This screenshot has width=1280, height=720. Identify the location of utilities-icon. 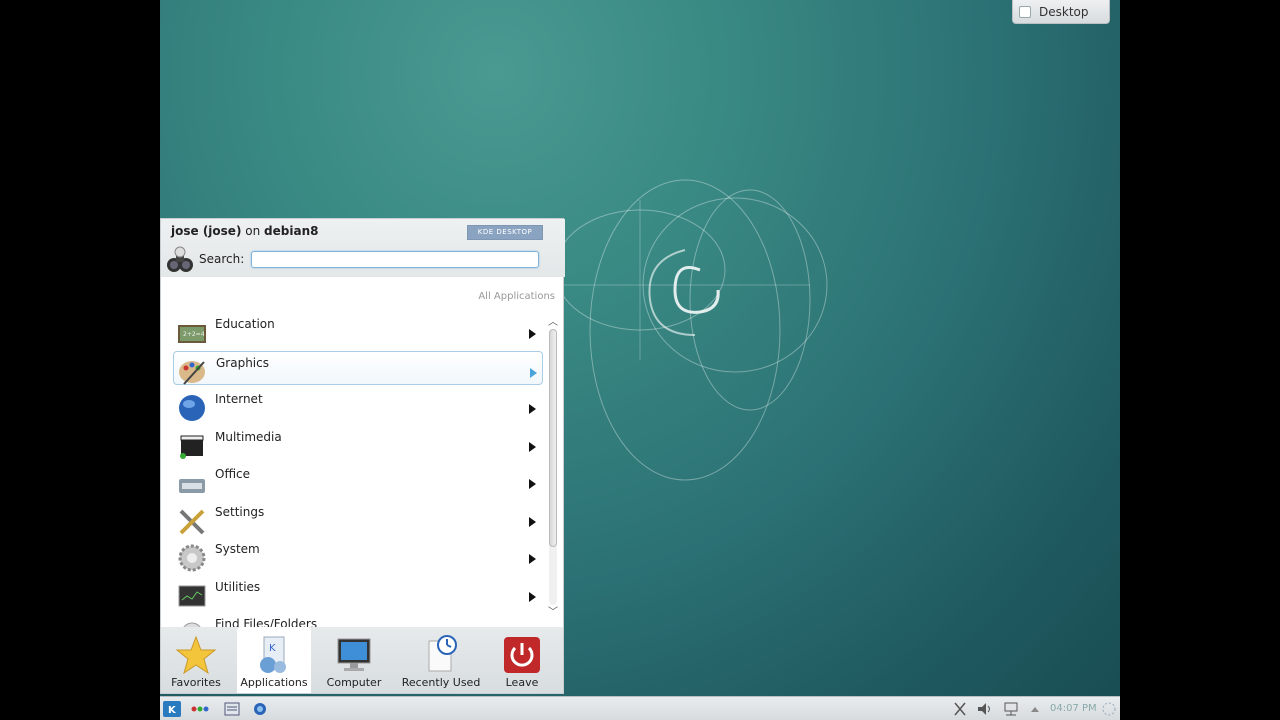
(192, 596).